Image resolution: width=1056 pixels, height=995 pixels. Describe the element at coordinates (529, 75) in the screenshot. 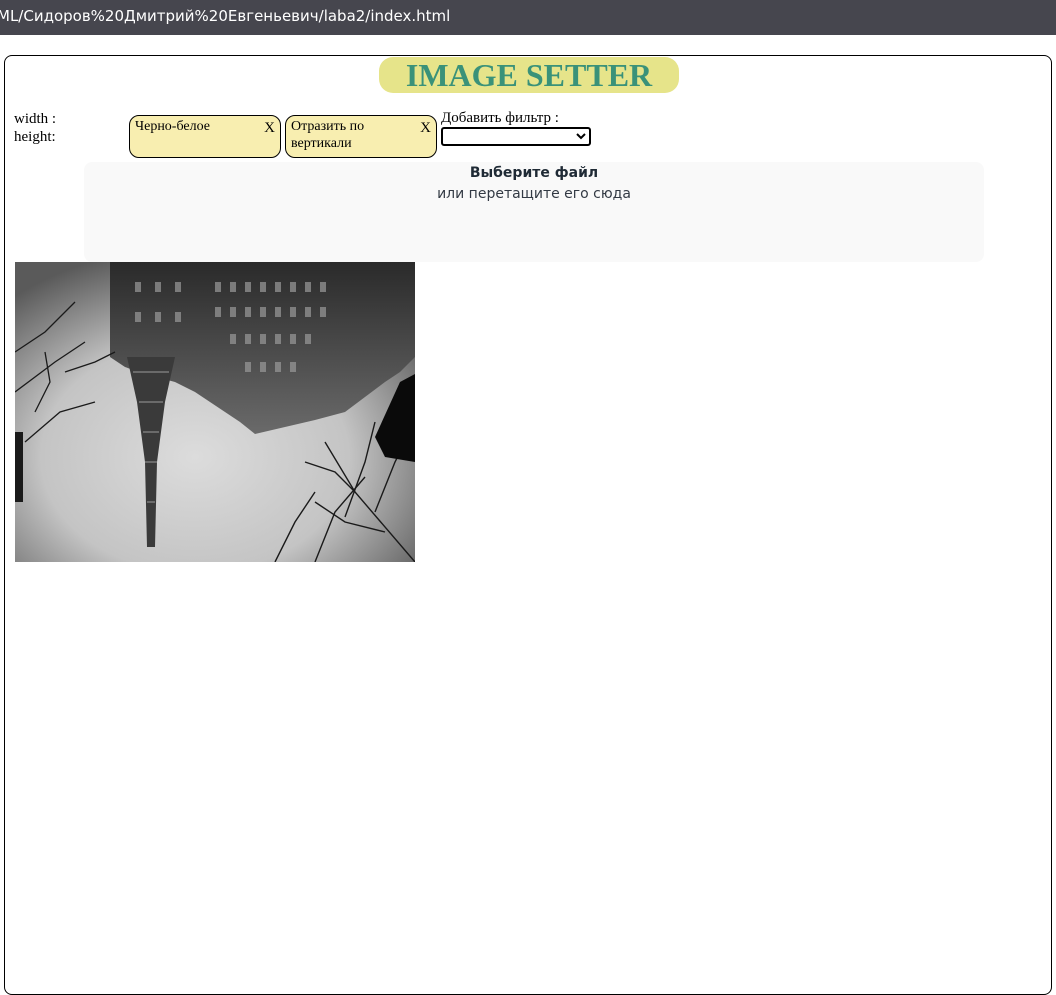

I see `app-title: IMAGE SETTER` at that location.